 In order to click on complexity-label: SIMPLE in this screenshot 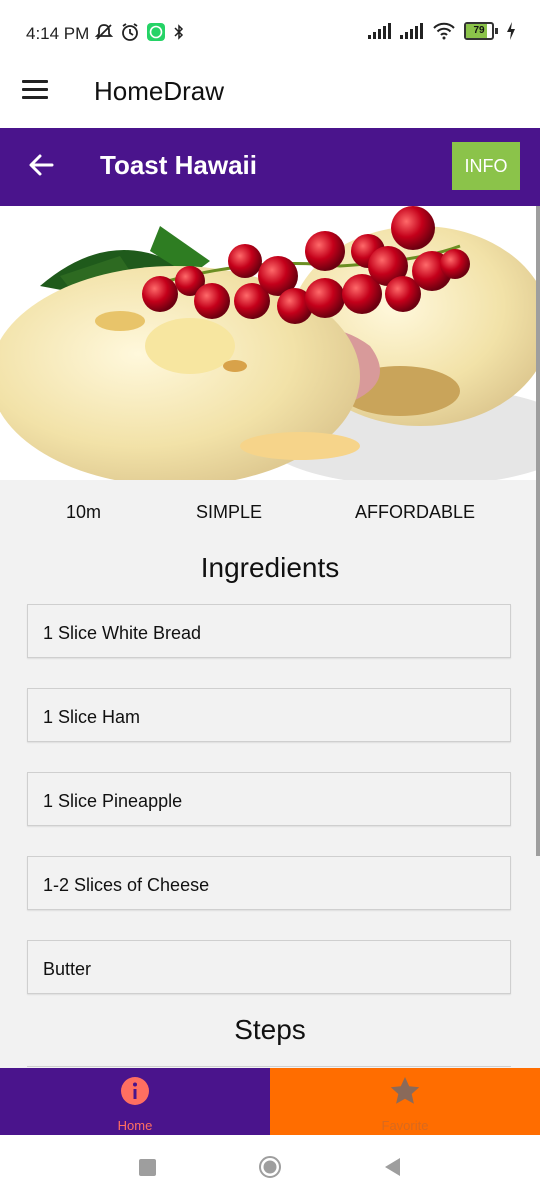, I will do `click(229, 512)`.